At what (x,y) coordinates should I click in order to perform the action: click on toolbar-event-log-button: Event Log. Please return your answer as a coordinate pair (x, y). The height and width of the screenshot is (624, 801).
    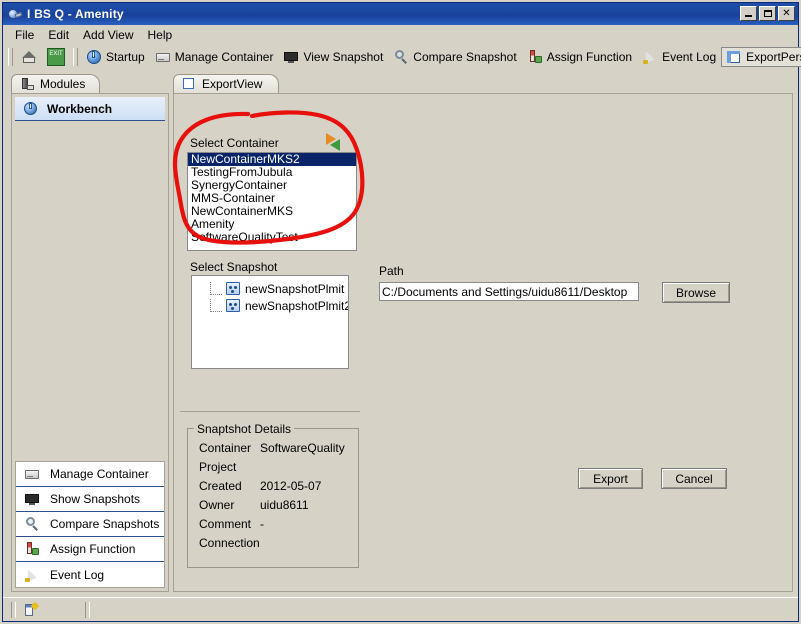
    Looking at the image, I should click on (679, 57).